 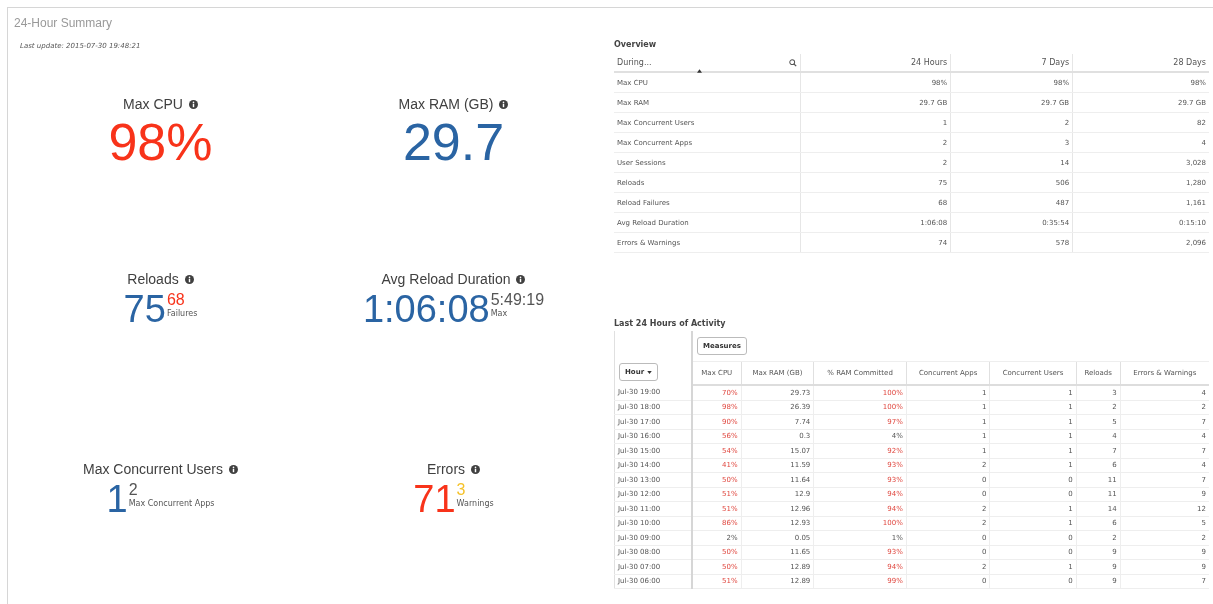 I want to click on kpi-value: 98%, so click(x=160, y=142).